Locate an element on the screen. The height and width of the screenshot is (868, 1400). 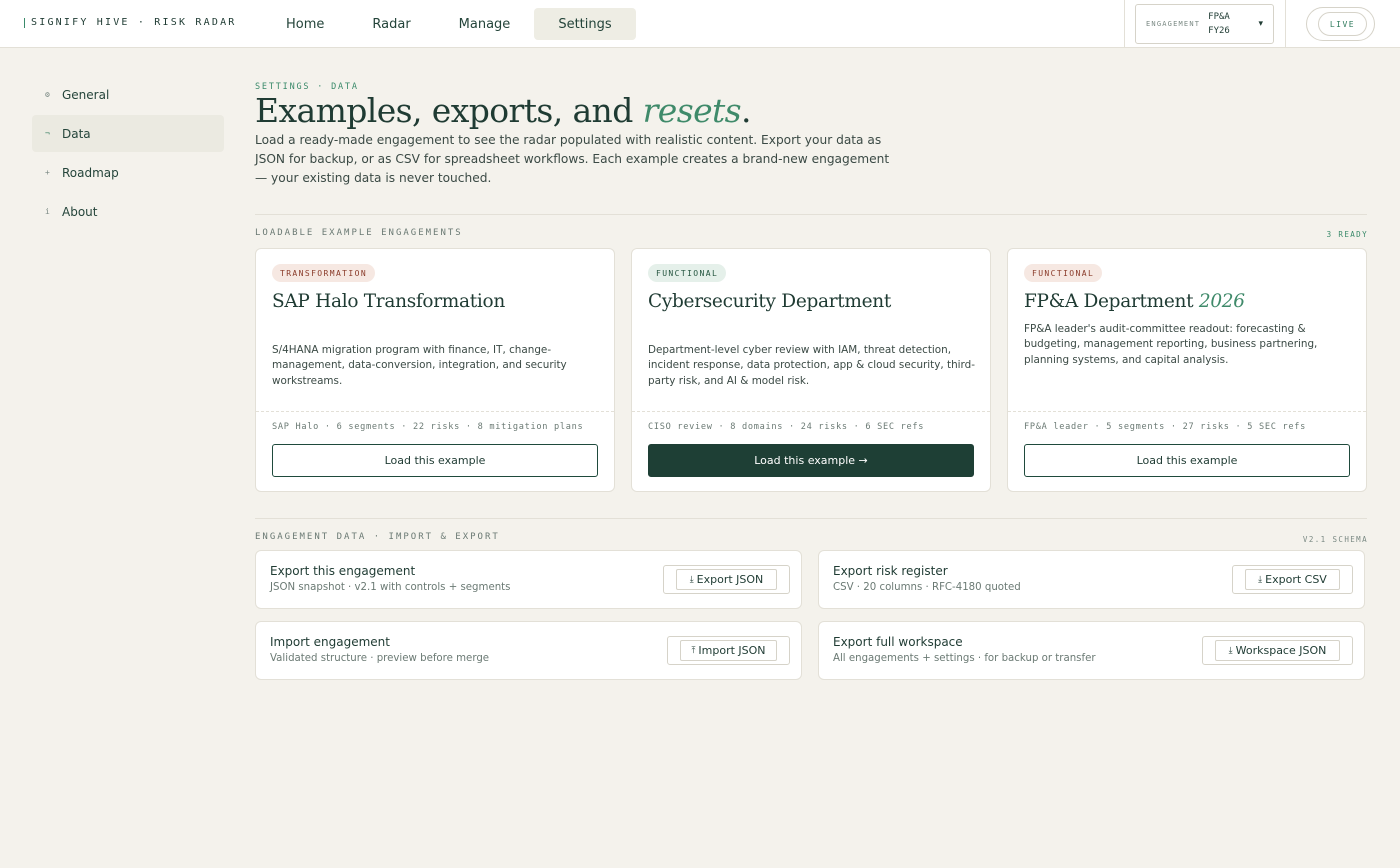
engagement-switcher: ENGAGEMENT FP&A FY26 ▾ is located at coordinates (1205, 24).